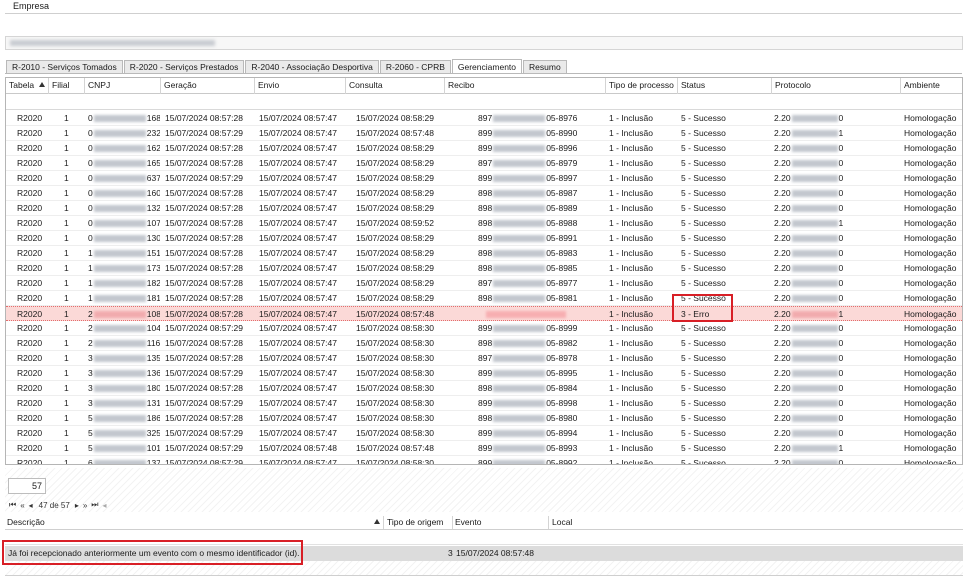 This screenshot has width=965, height=579. What do you see at coordinates (562, 403) in the screenshot?
I see `recibo-end: 05-8998` at bounding box center [562, 403].